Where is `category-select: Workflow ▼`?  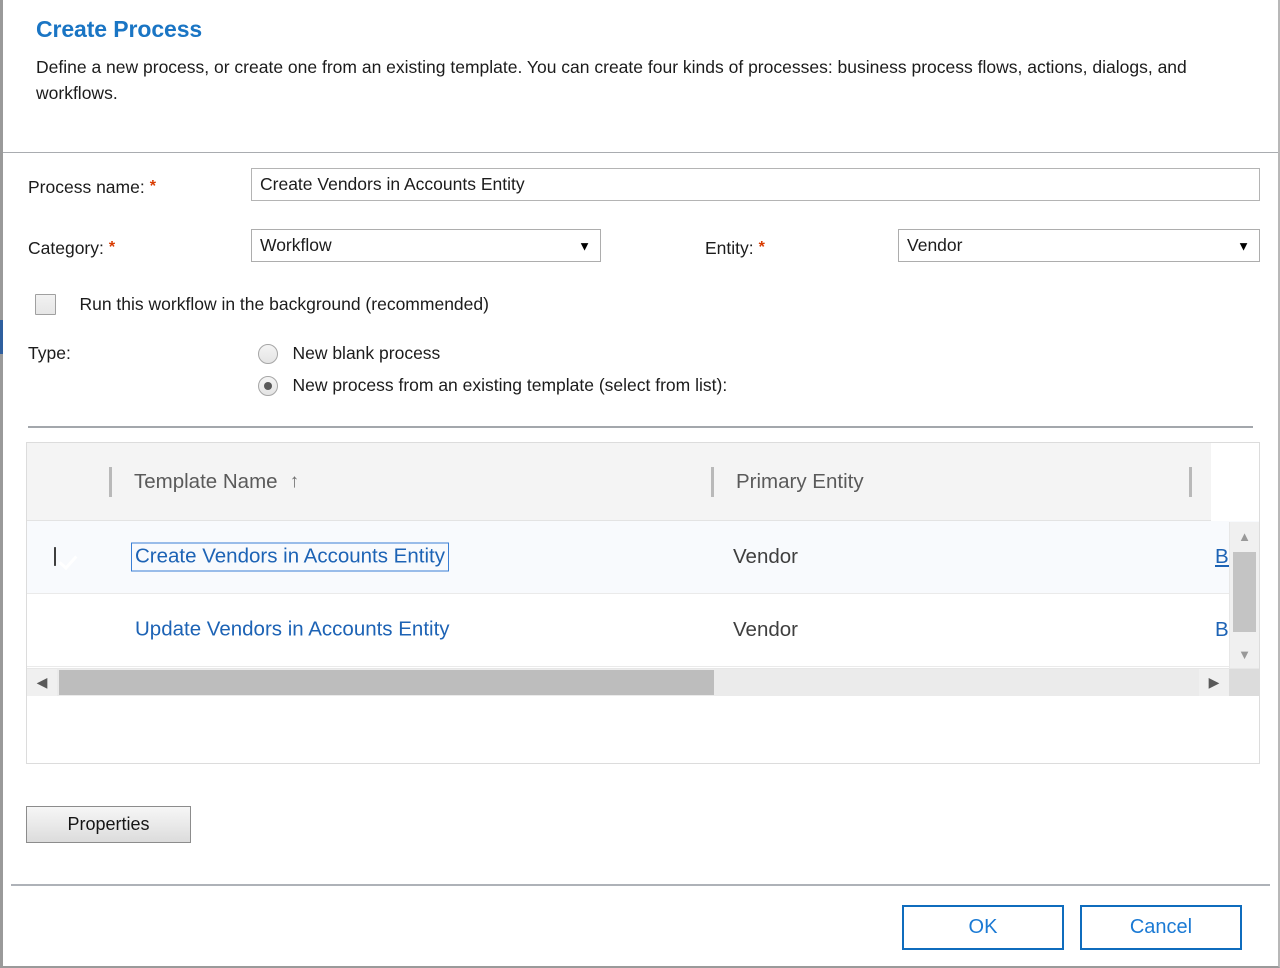
category-select: Workflow ▼ is located at coordinates (426, 245).